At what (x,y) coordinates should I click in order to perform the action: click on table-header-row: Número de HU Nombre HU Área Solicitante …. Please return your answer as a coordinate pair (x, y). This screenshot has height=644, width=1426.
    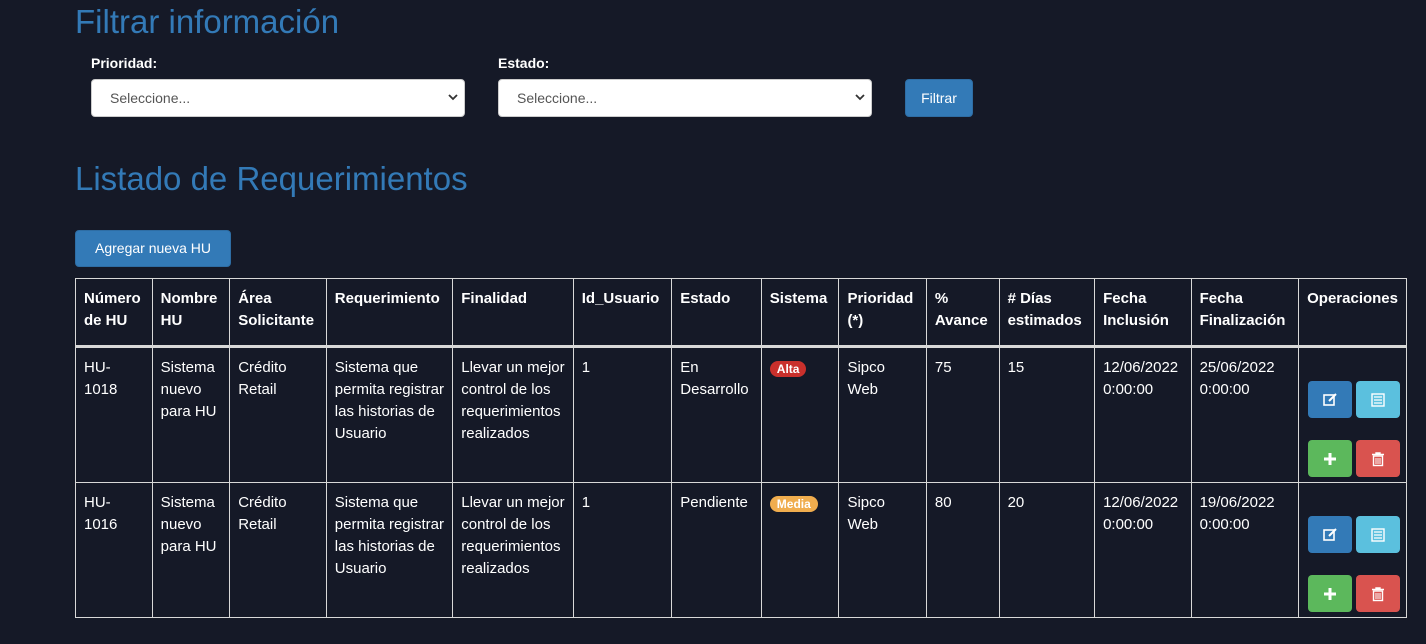
    Looking at the image, I should click on (741, 312).